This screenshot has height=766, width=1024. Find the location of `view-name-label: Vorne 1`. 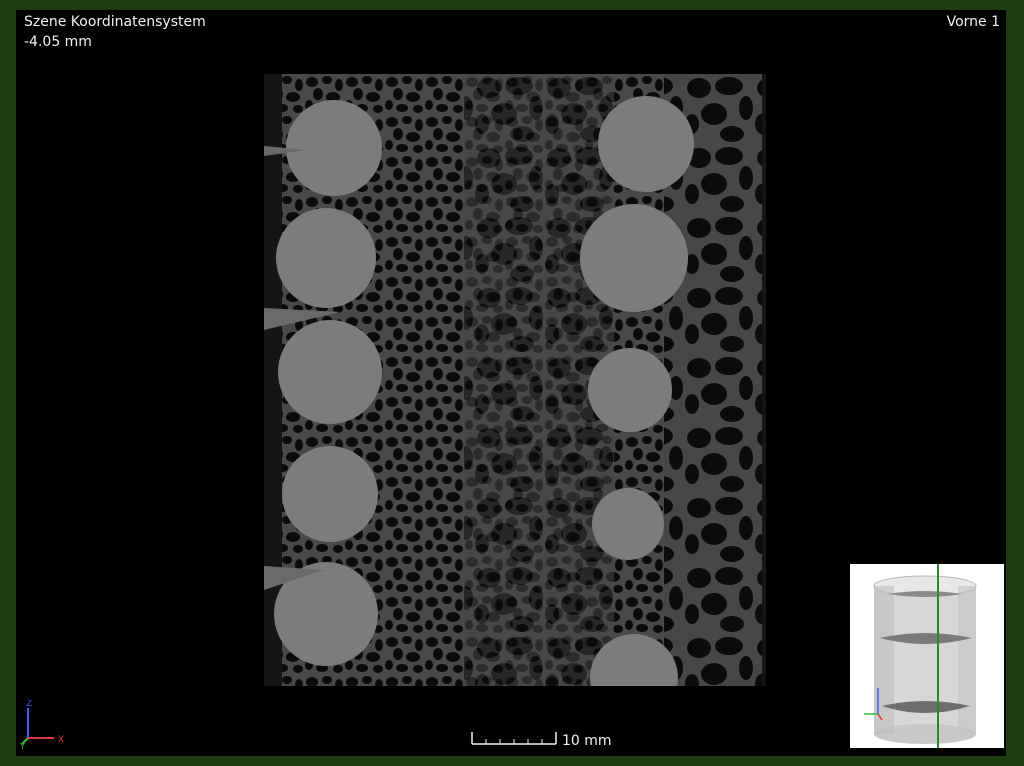

view-name-label: Vorne 1 is located at coordinates (973, 22).